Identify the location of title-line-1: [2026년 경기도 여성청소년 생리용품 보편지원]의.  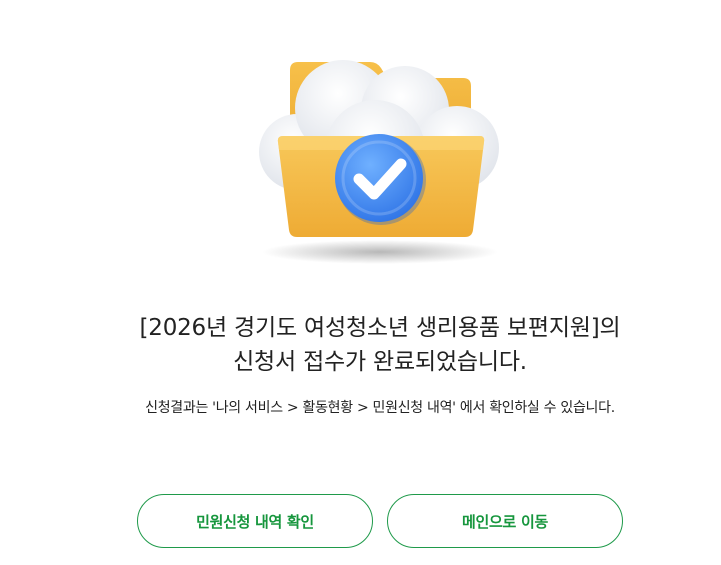
(380, 328).